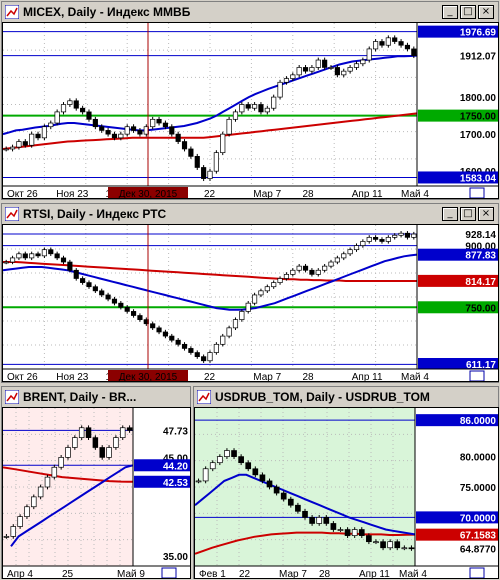 The height and width of the screenshot is (580, 500). Describe the element at coordinates (210, 377) in the screenshot. I see `date-label: 22` at that location.